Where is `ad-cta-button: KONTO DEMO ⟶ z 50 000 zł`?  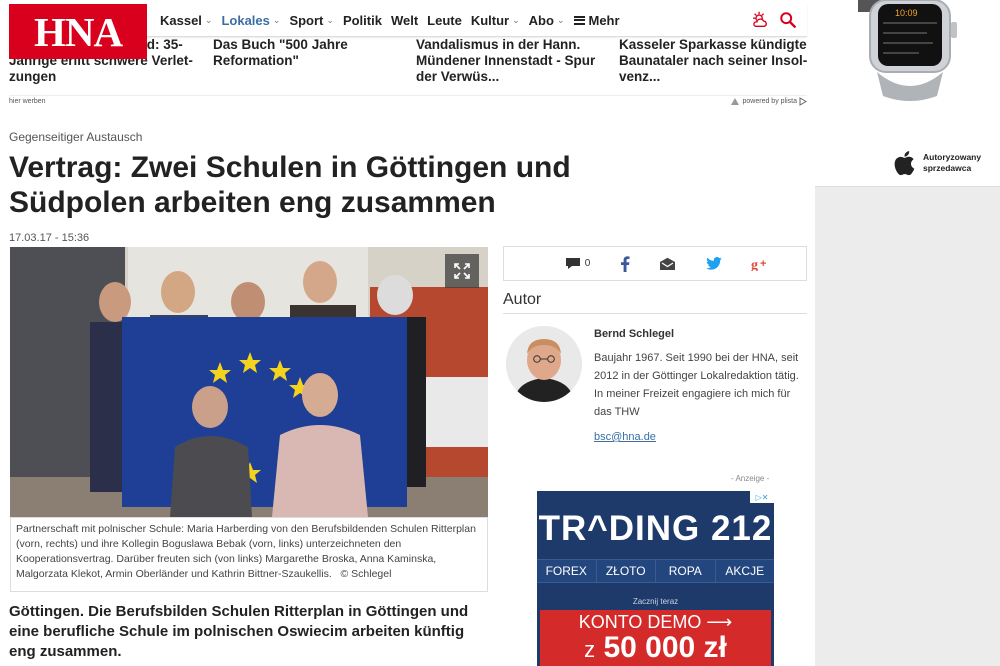
ad-cta-button: KONTO DEMO ⟶ z 50 000 zł is located at coordinates (655, 638).